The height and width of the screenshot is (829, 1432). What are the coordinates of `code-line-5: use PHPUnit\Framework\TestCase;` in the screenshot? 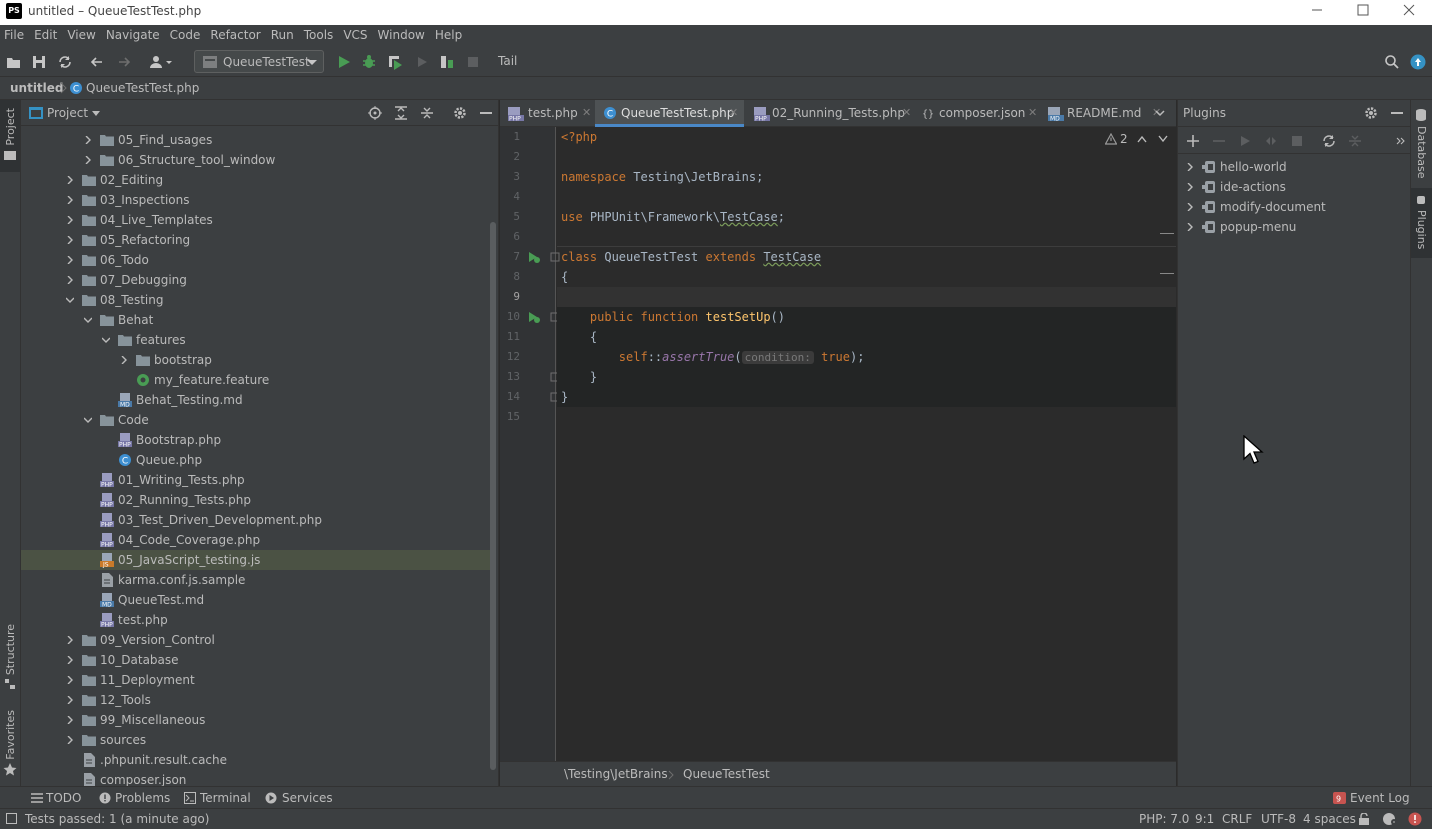 It's located at (673, 217).